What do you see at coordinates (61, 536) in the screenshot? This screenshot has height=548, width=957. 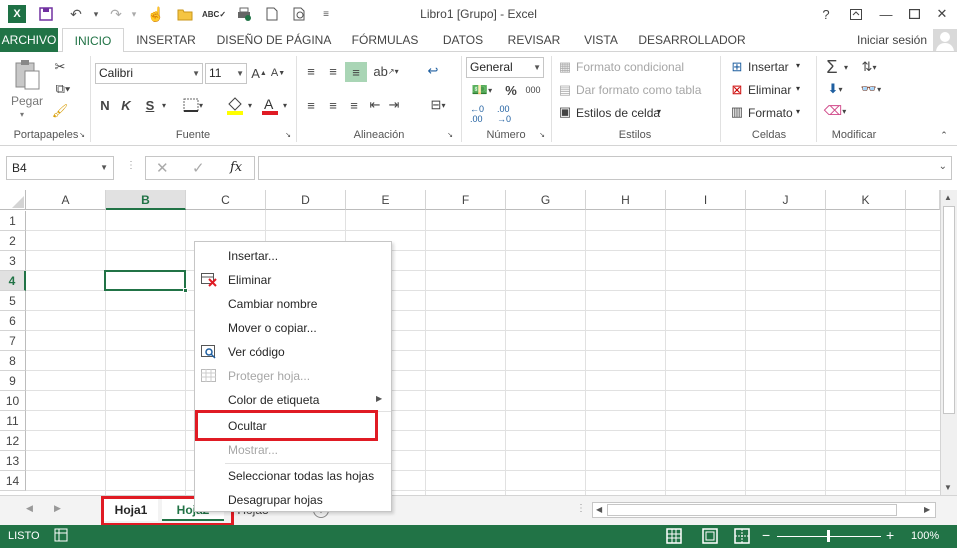 I see `macro-record-icon` at bounding box center [61, 536].